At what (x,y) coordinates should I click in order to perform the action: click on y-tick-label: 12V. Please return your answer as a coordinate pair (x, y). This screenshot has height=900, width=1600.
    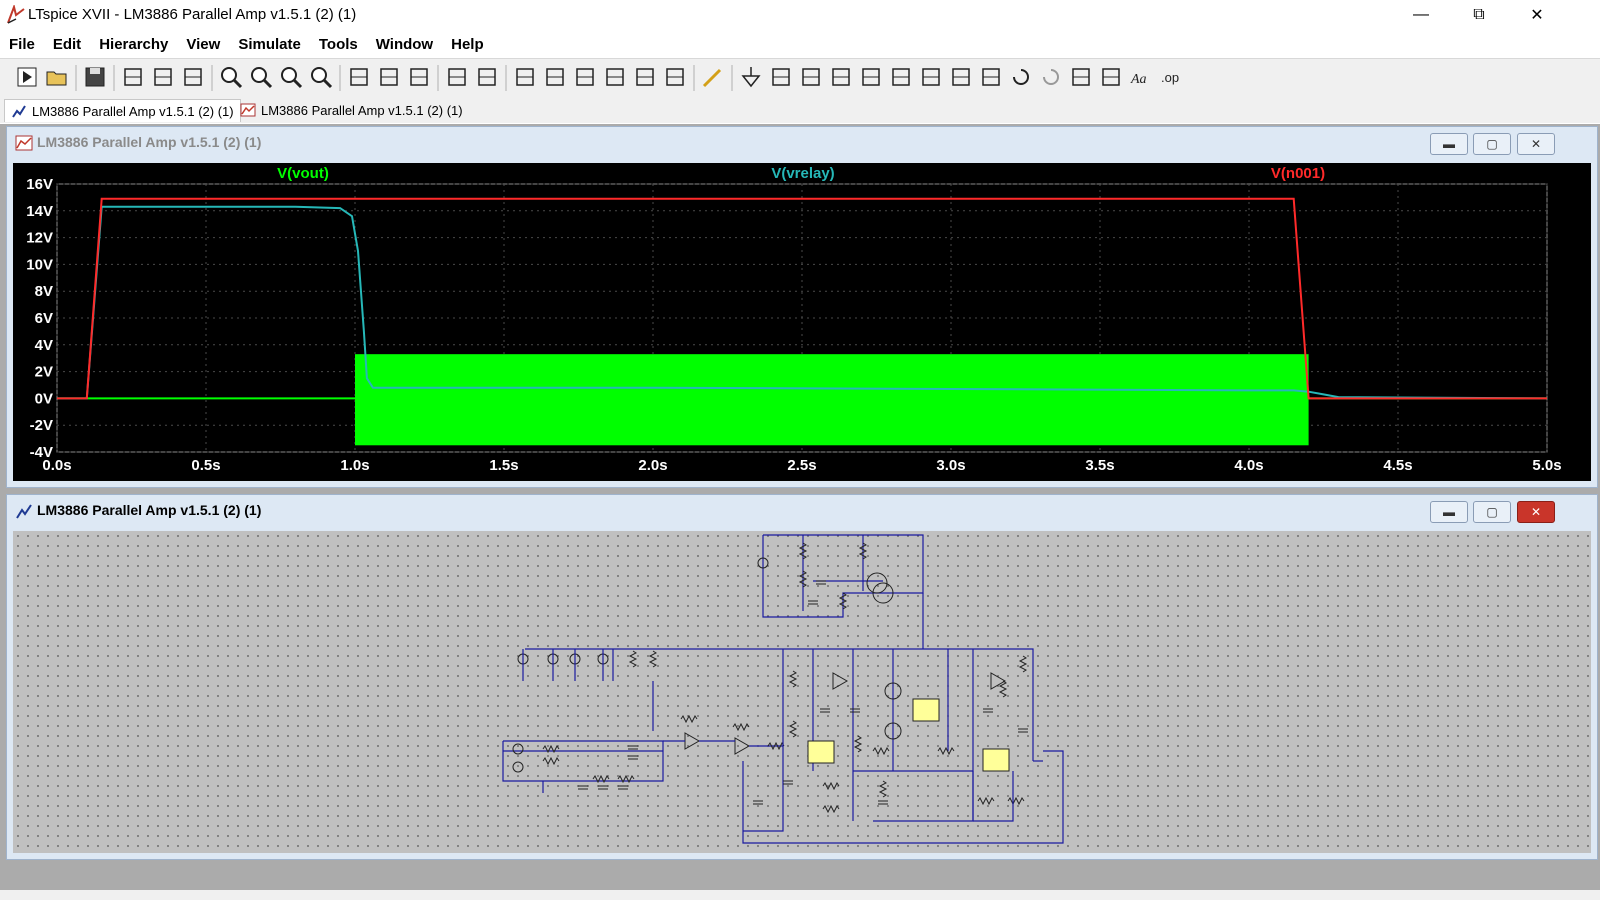
    Looking at the image, I should click on (39, 238).